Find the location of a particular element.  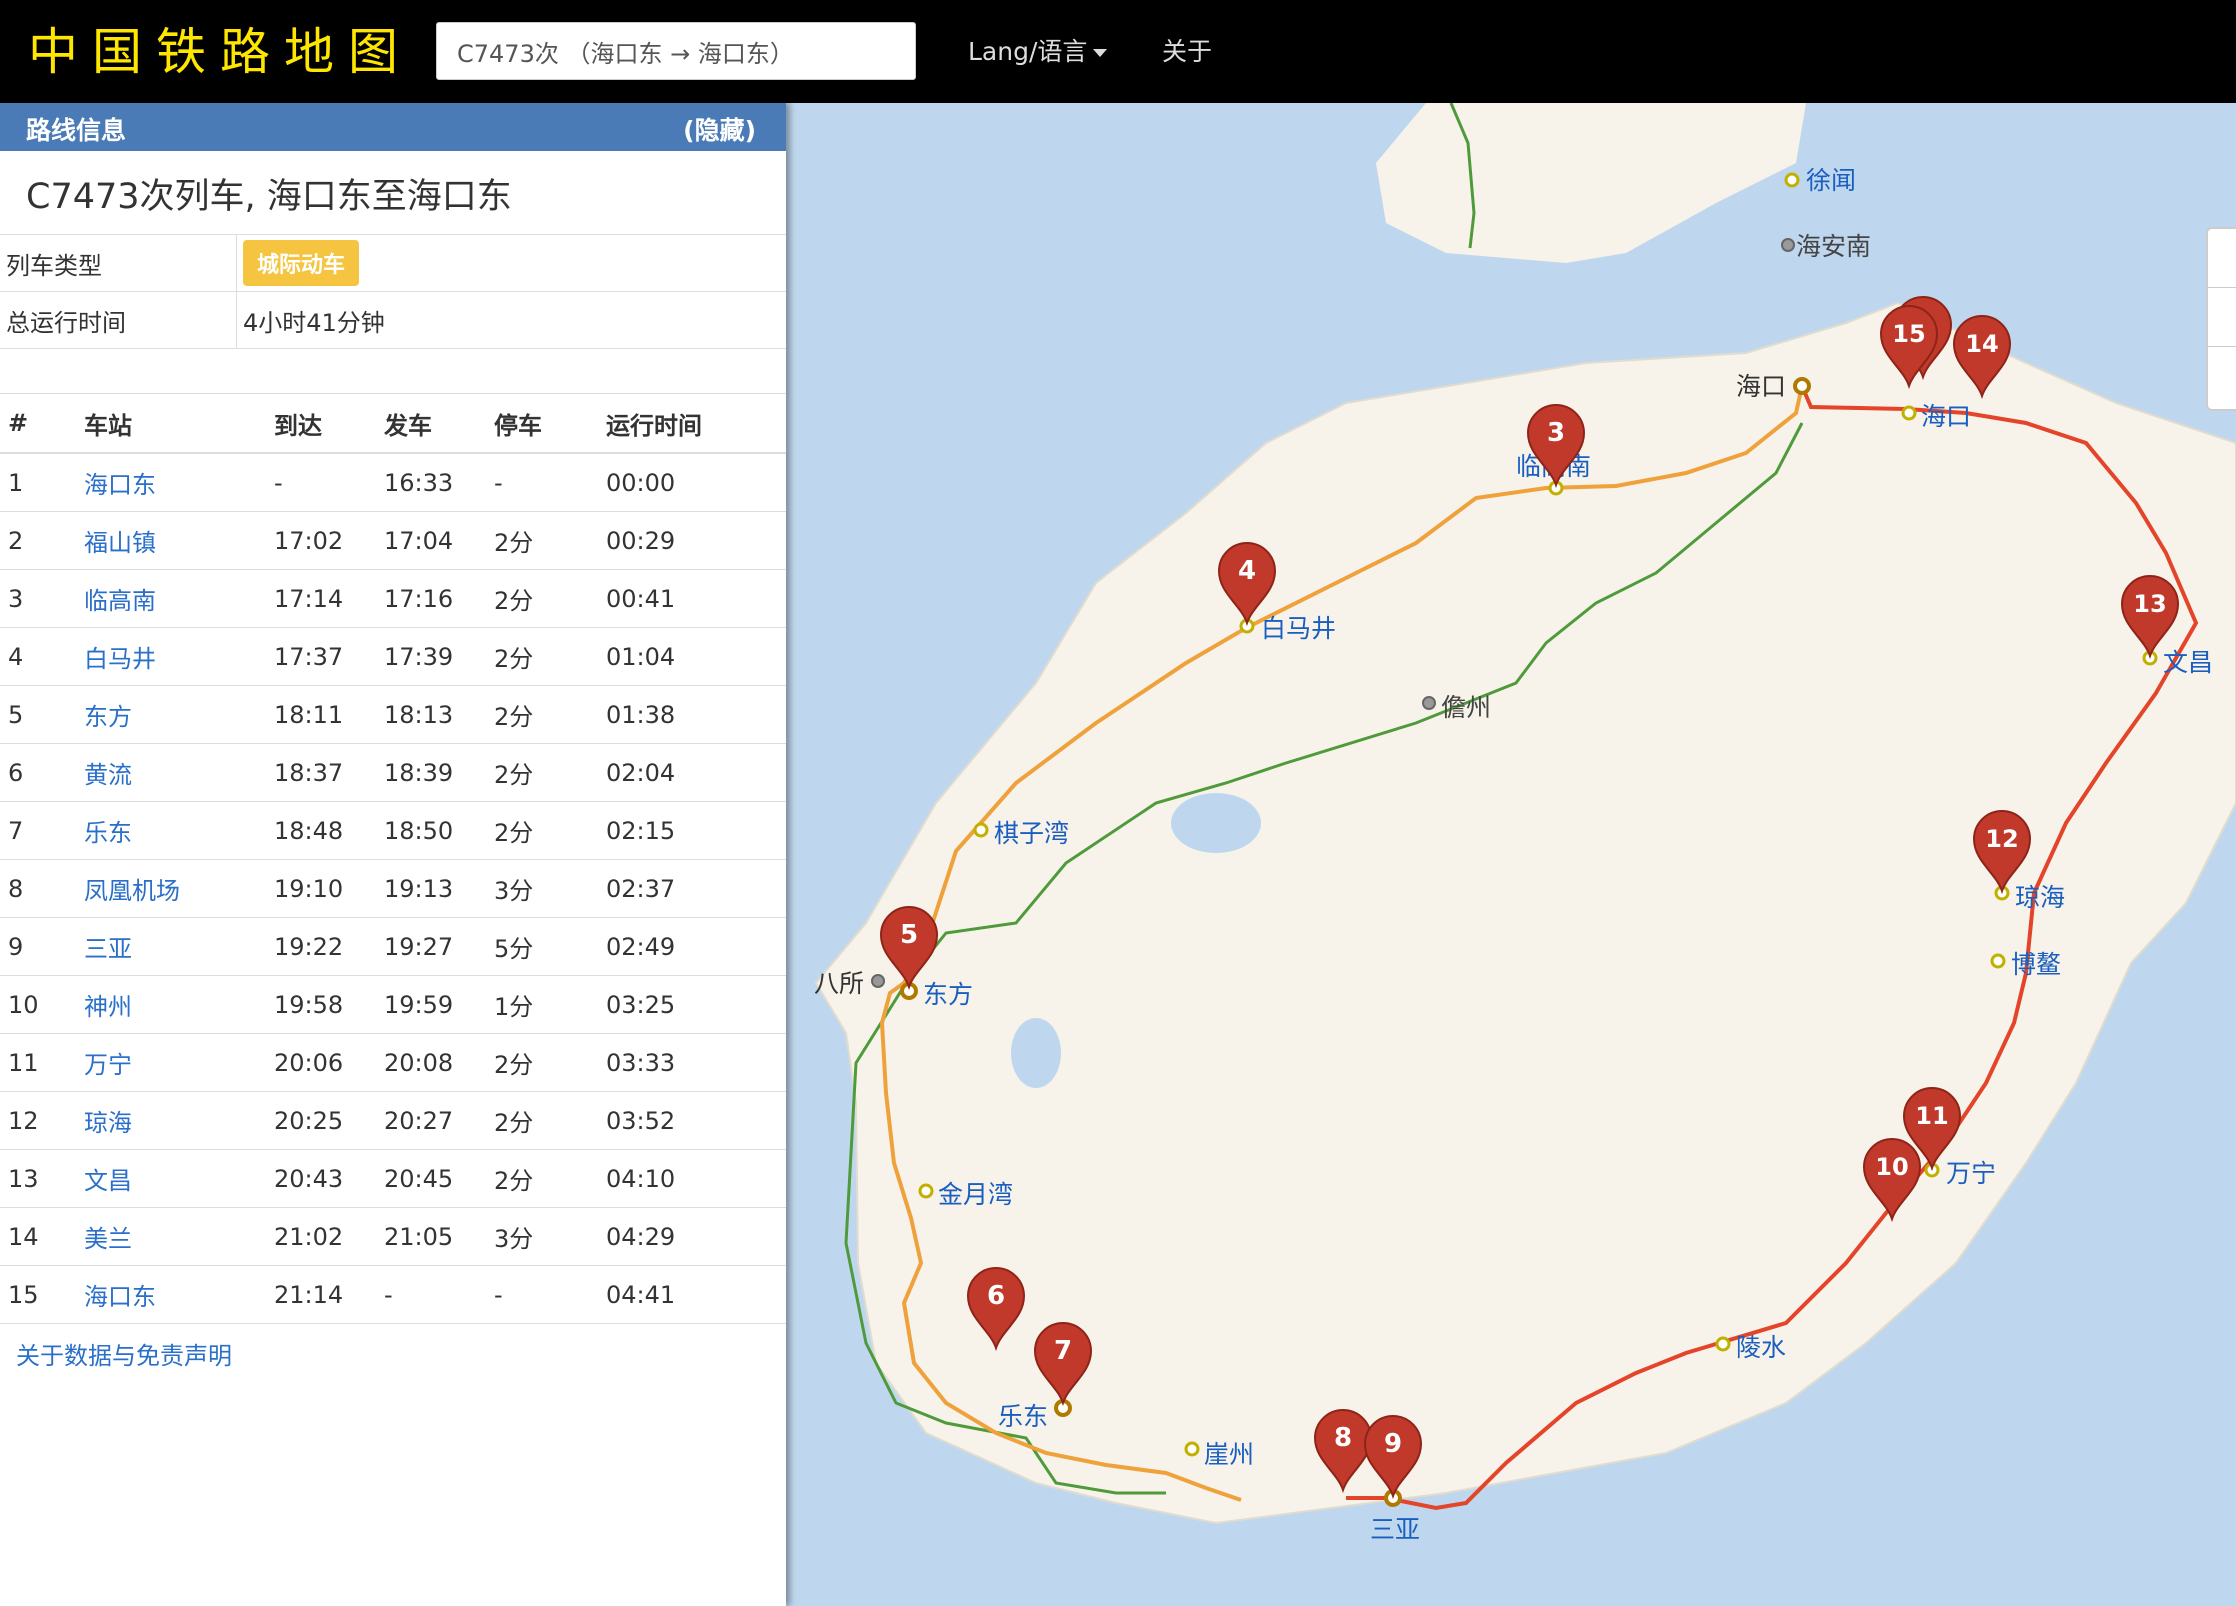

table-cell: 03:33 is located at coordinates (696, 1062).